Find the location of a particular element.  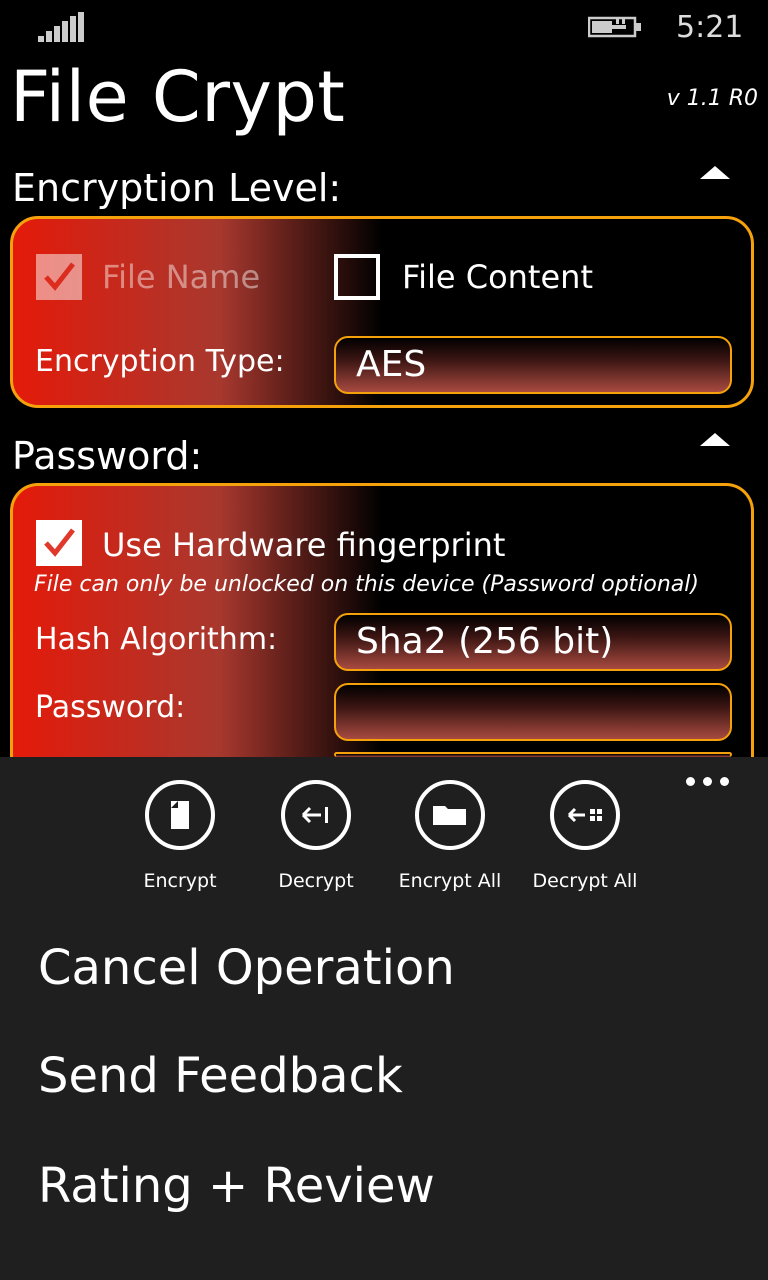

arrow-grid-icon is located at coordinates (584, 815).